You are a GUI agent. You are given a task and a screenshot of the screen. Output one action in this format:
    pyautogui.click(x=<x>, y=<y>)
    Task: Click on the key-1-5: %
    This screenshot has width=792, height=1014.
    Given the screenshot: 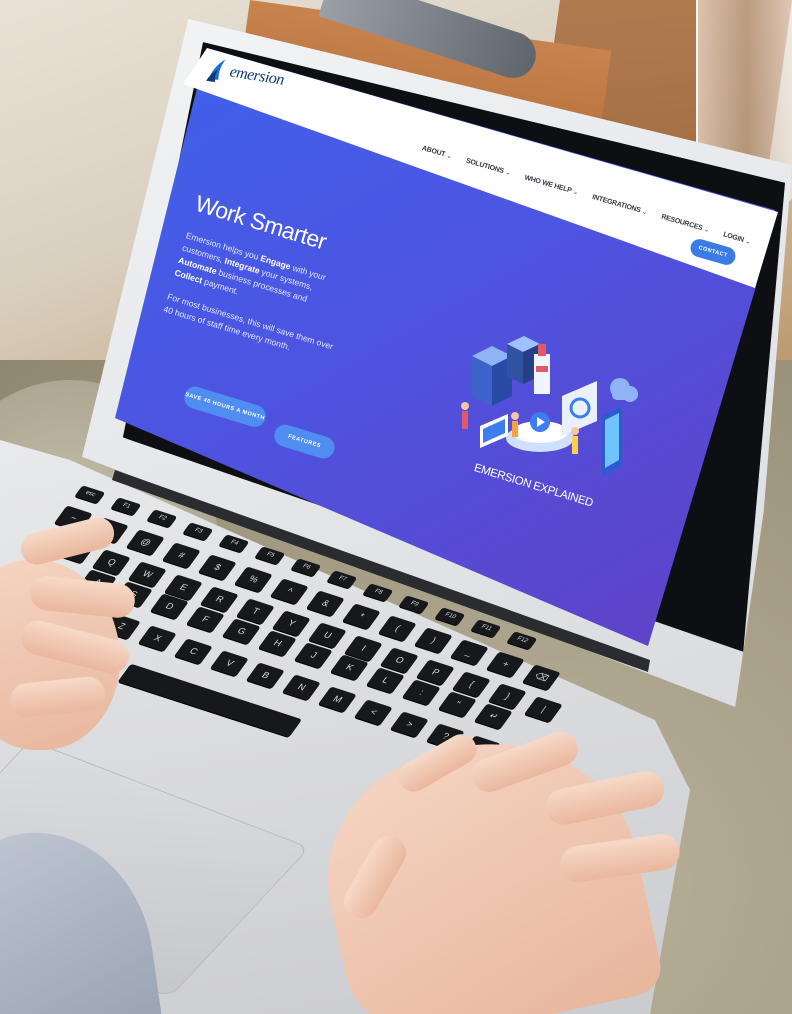 What is the action you would take?
    pyautogui.click(x=253, y=579)
    